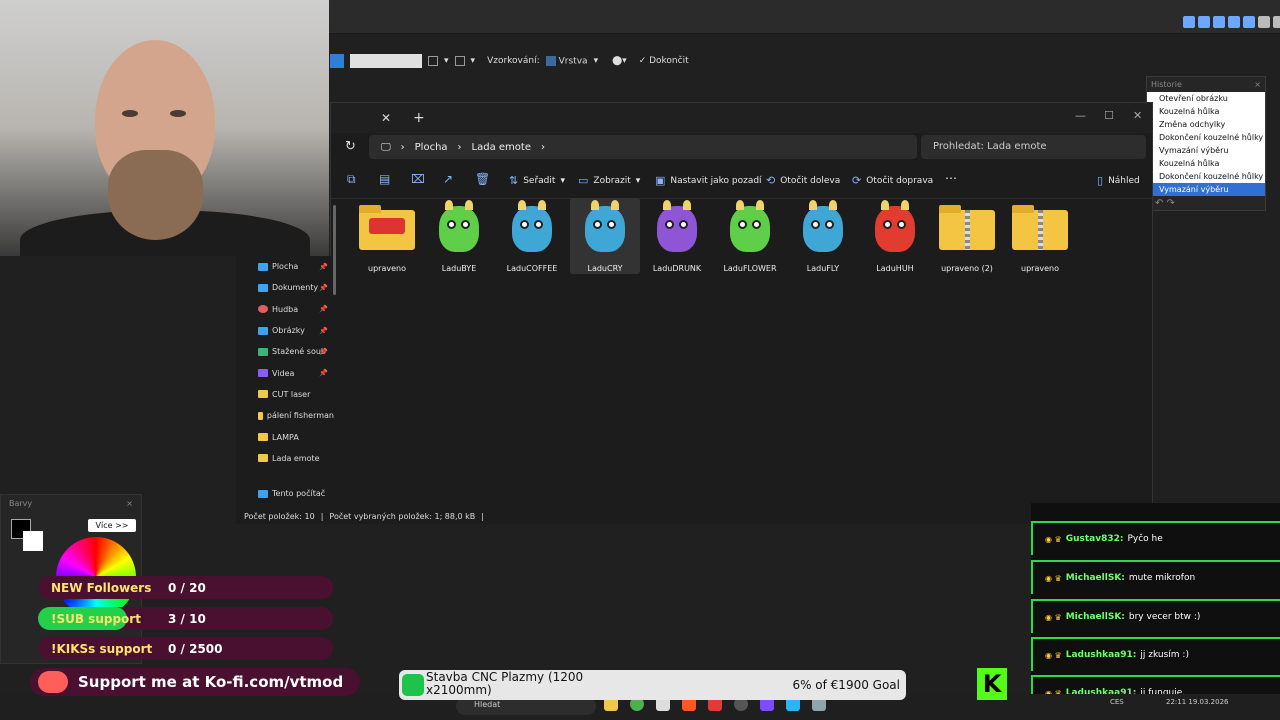 The image size is (1280, 720). Describe the element at coordinates (1033, 147) in the screenshot. I see `search-input: Prohledat: Lada emote` at that location.